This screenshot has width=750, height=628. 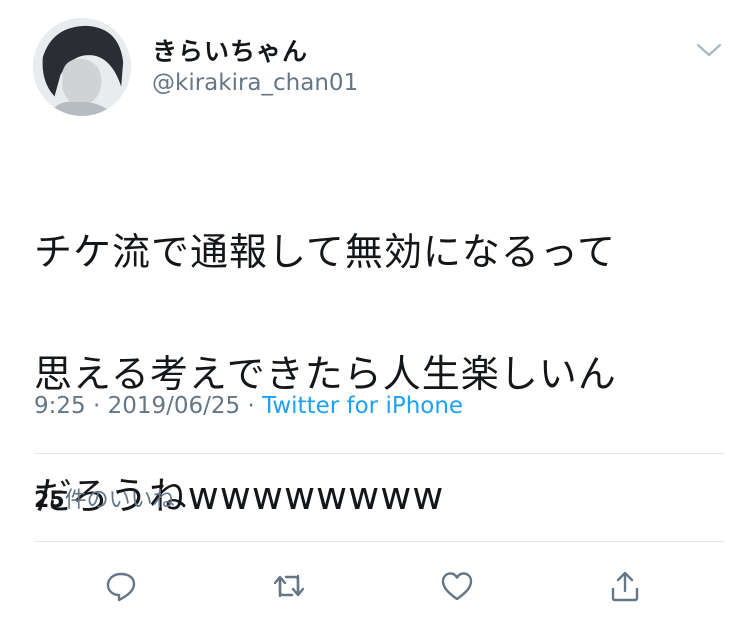 I want to click on tweet-text-line: チケ流で通報して無効になるって, so click(x=325, y=252).